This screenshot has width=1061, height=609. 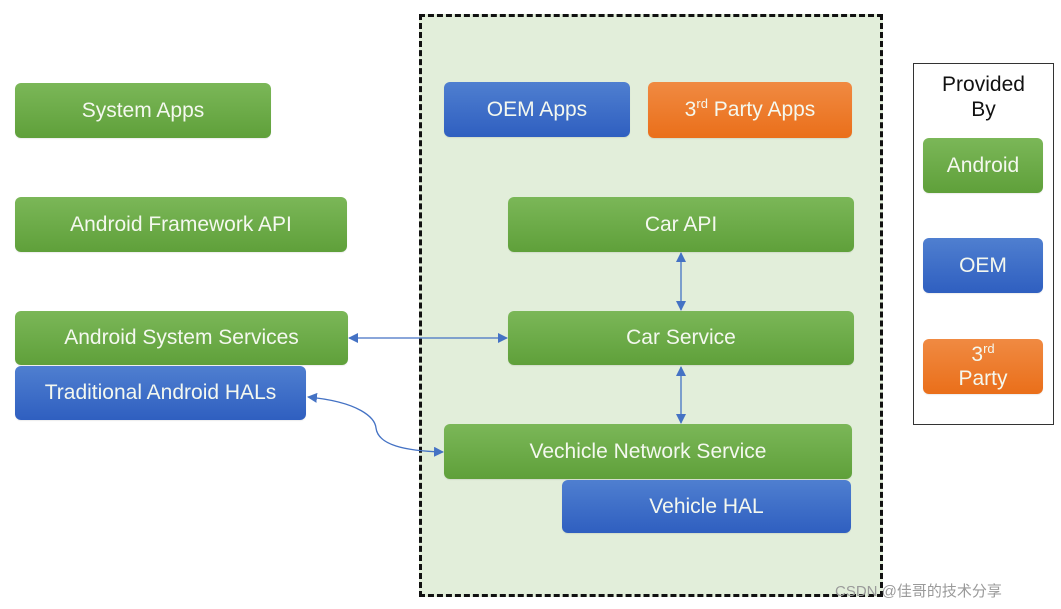 I want to click on traditional-hals-label: Traditional Android HALs, so click(x=160, y=393).